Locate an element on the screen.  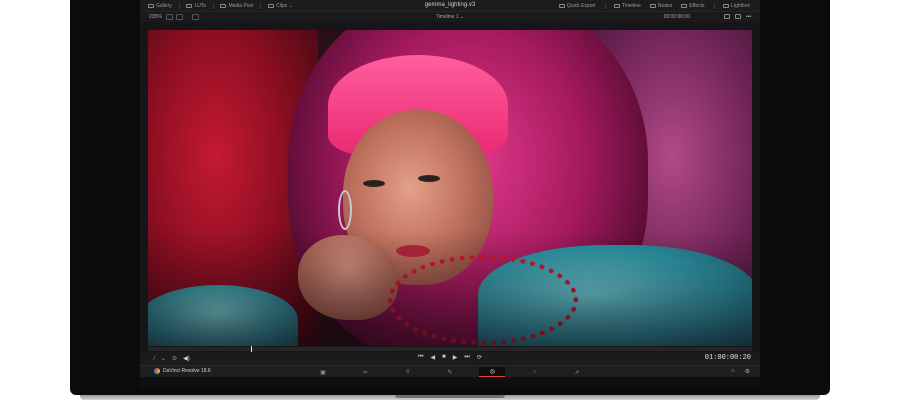
luts-icon is located at coordinates (189, 5).